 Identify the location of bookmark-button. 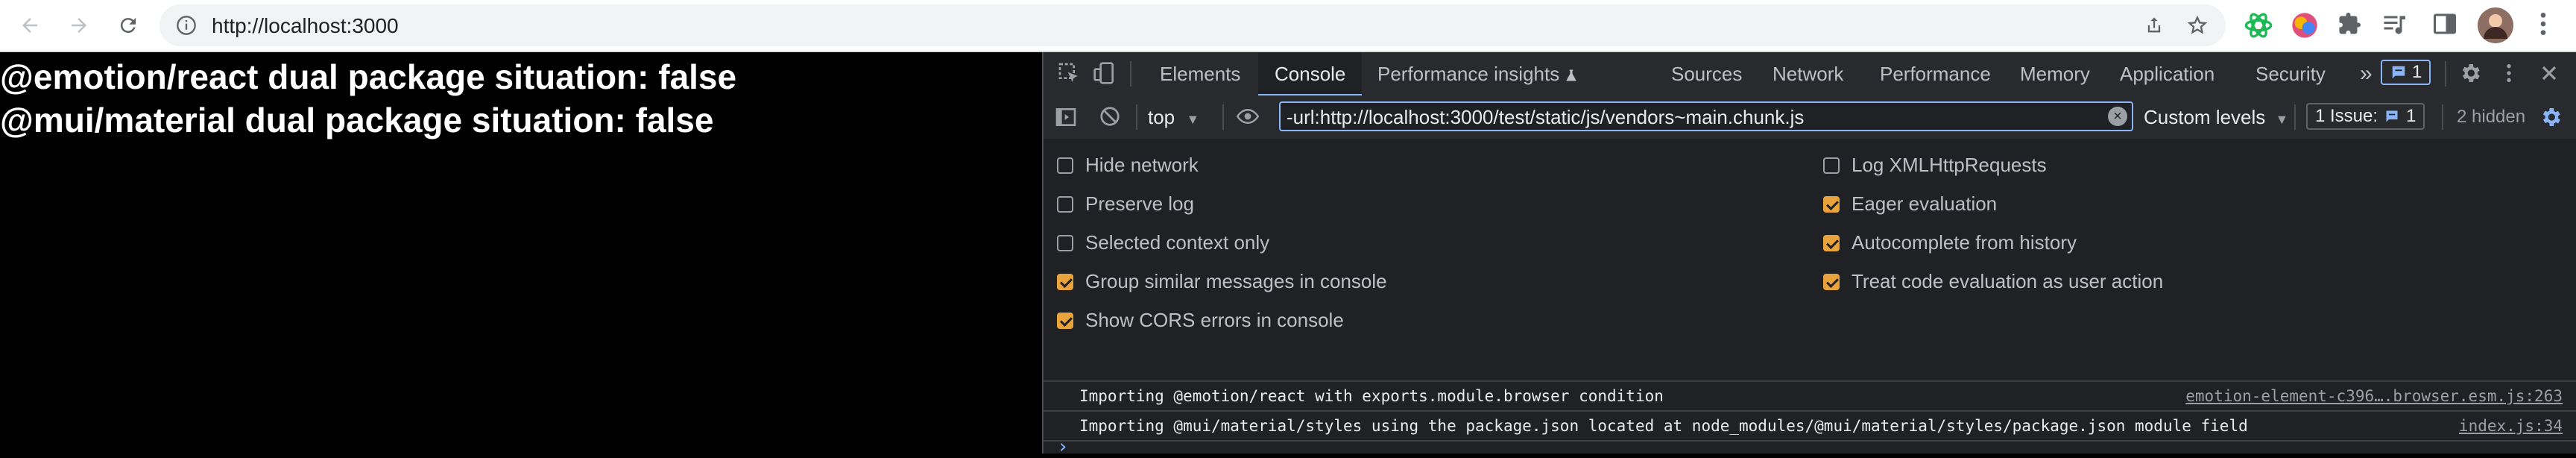
(2197, 27).